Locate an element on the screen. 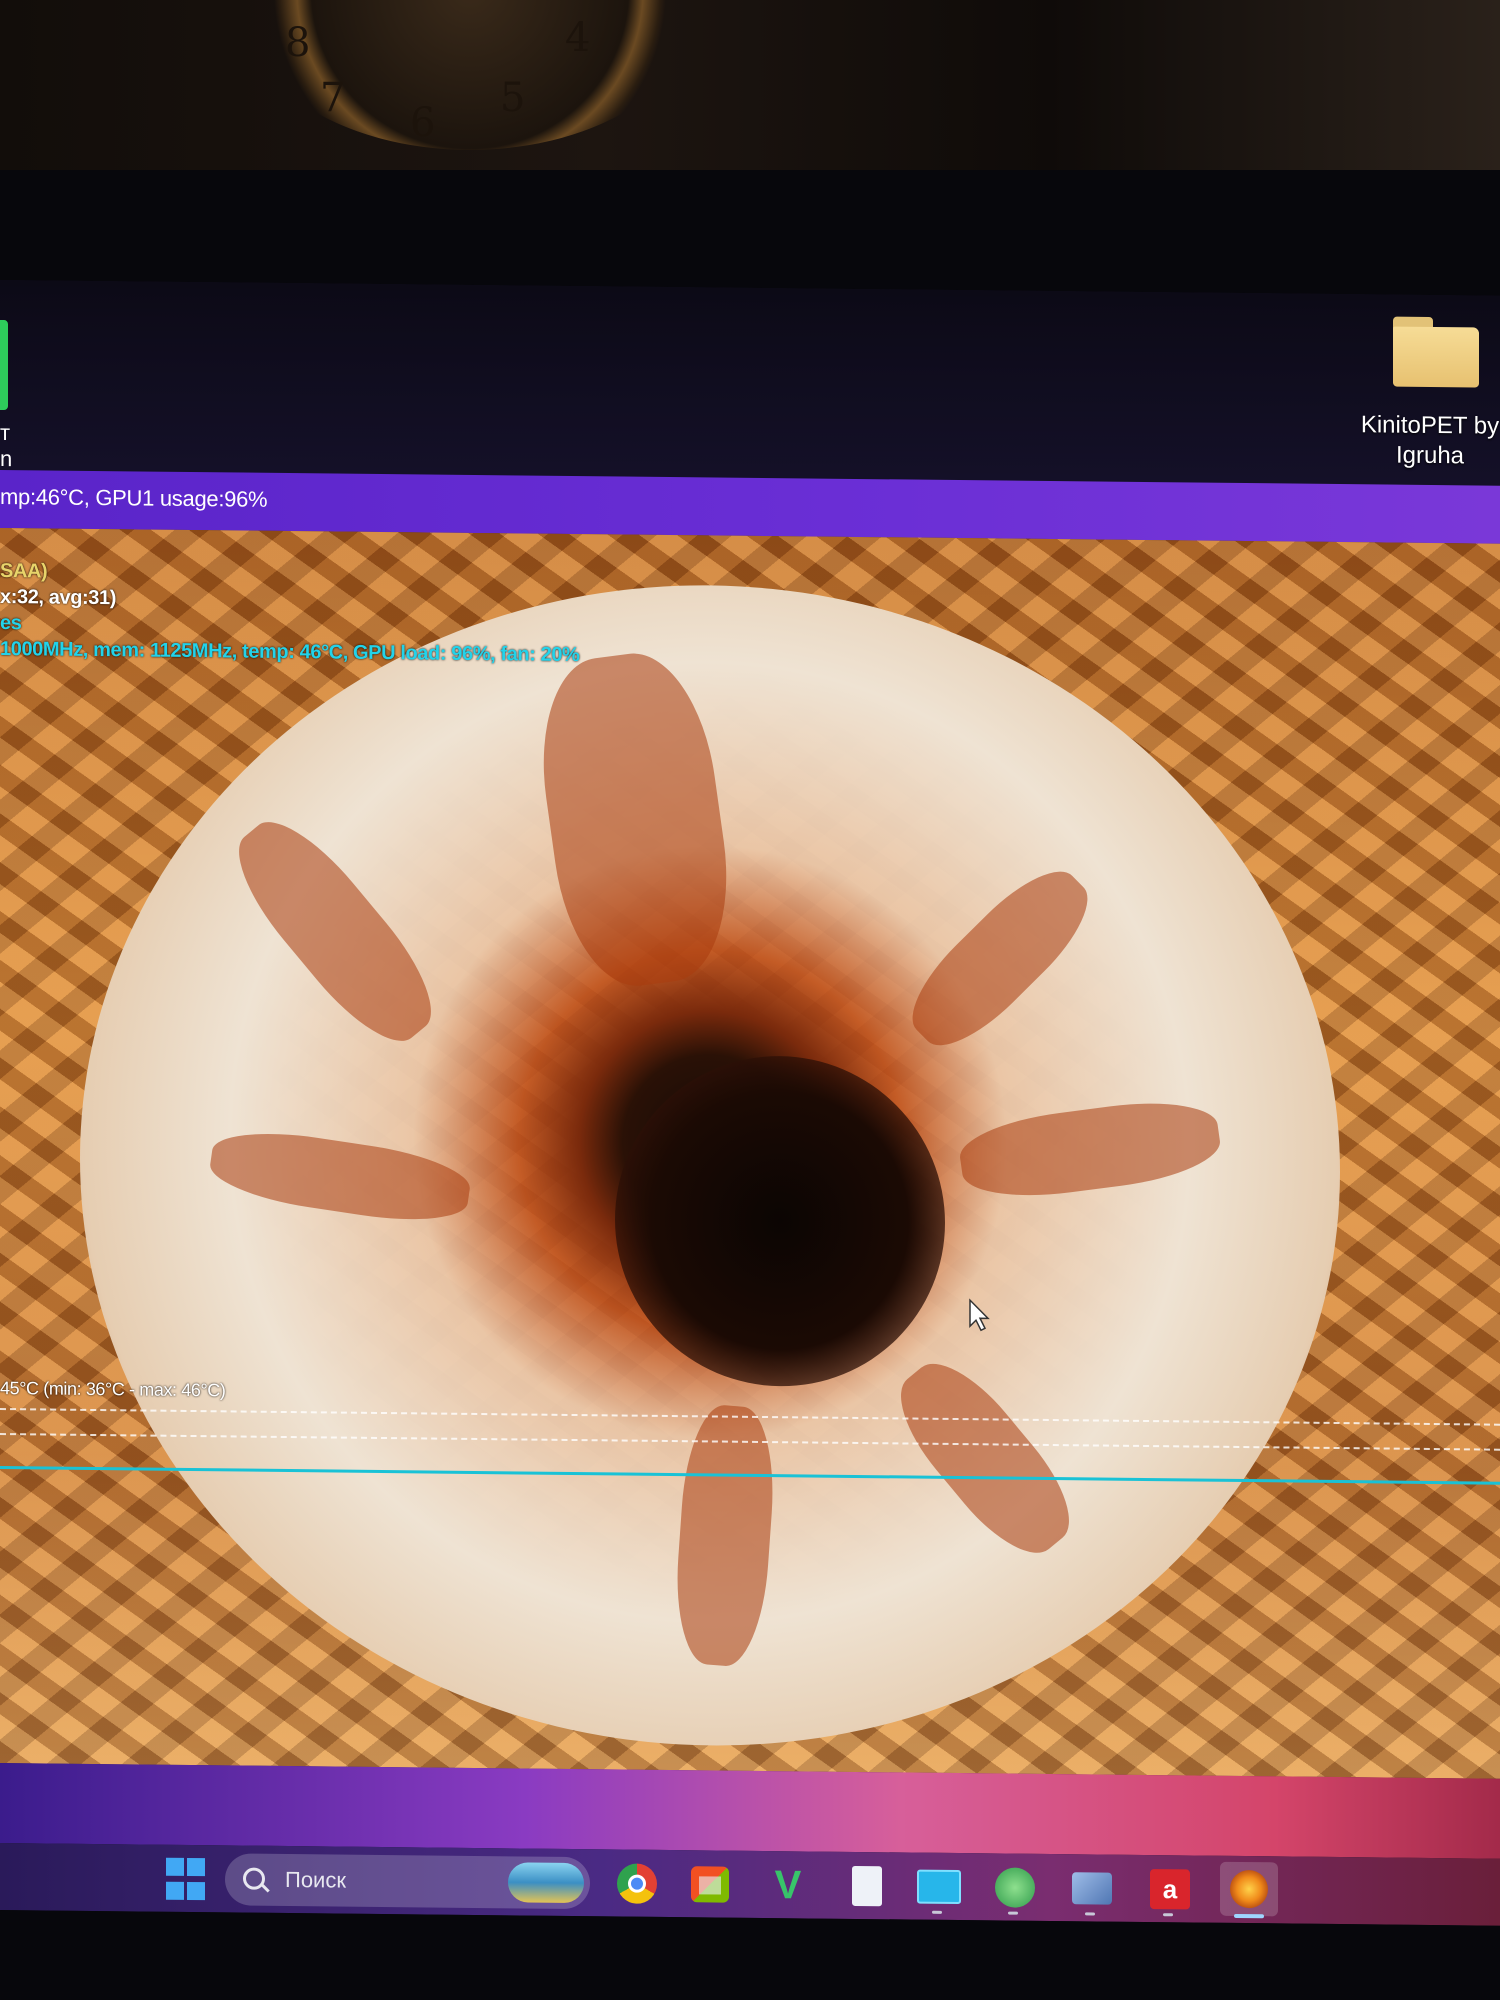  search-input: Поиск is located at coordinates (407, 1881).